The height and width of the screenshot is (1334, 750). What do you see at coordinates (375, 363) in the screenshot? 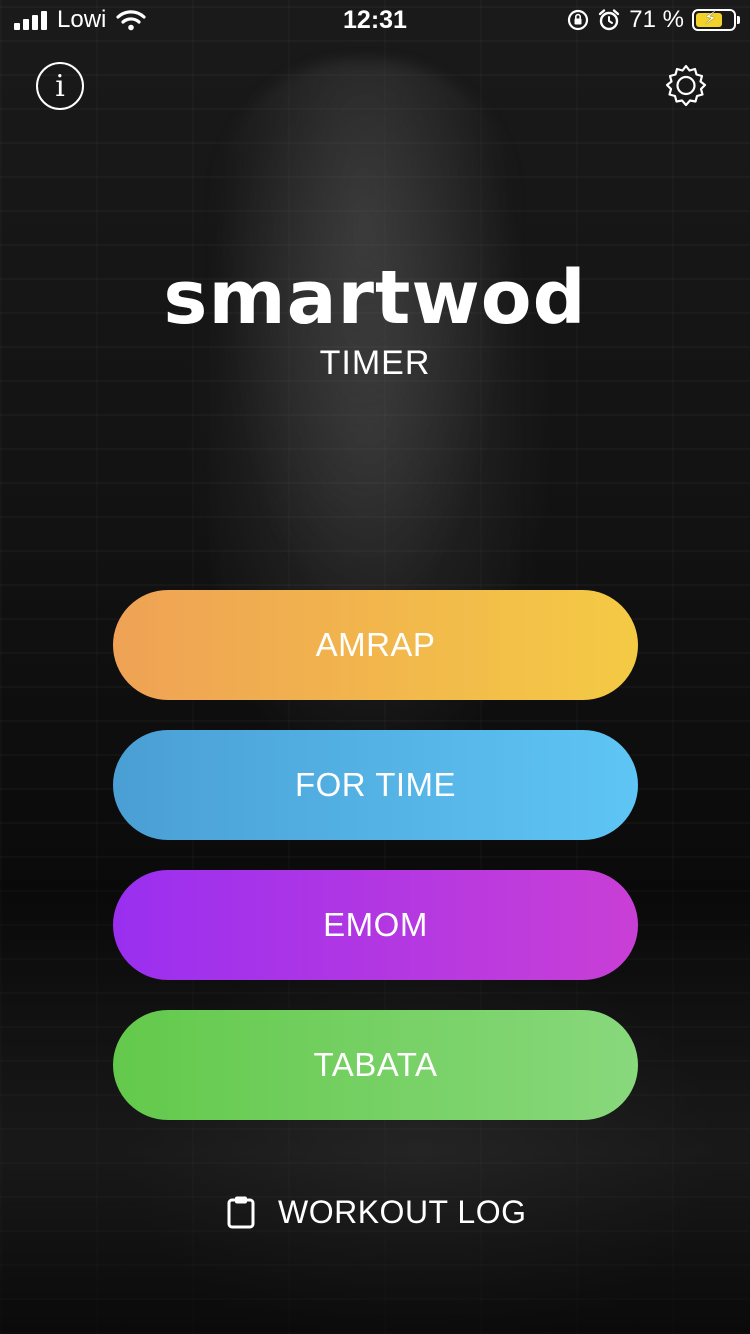
I see `app-subtitle: TIMER` at bounding box center [375, 363].